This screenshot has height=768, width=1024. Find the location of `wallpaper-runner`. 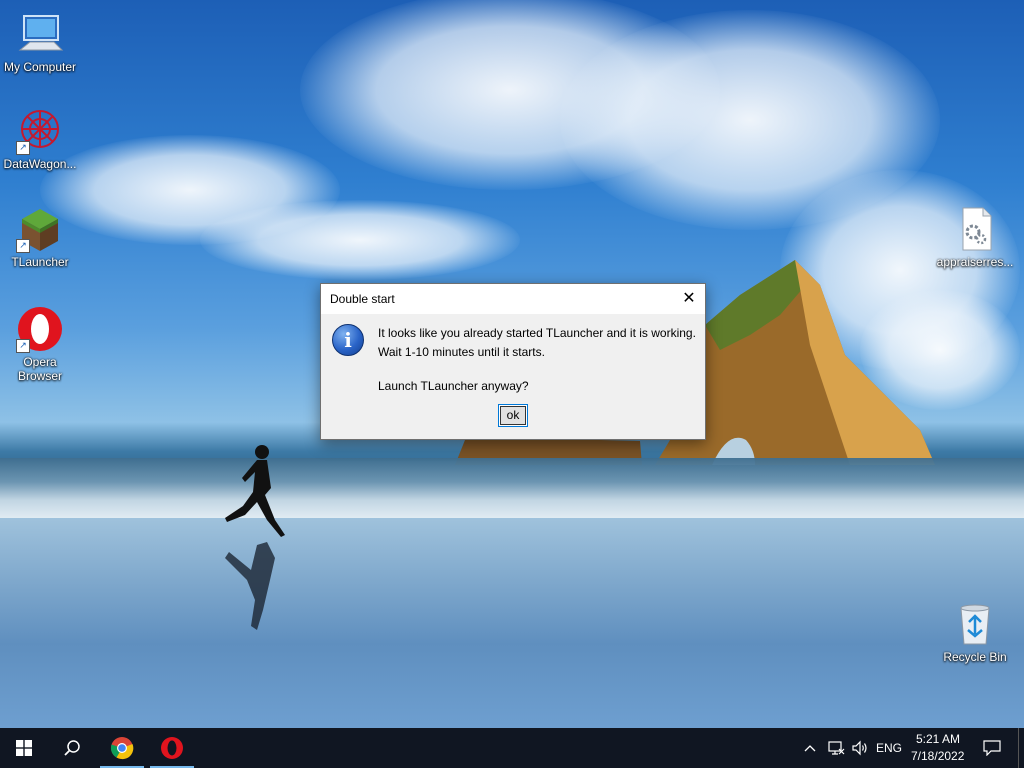

wallpaper-runner is located at coordinates (255, 537).